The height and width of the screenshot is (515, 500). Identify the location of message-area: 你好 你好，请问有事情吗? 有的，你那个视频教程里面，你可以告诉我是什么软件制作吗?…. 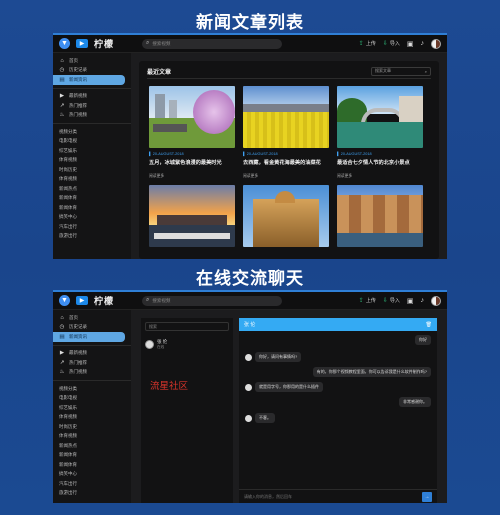
(338, 410).